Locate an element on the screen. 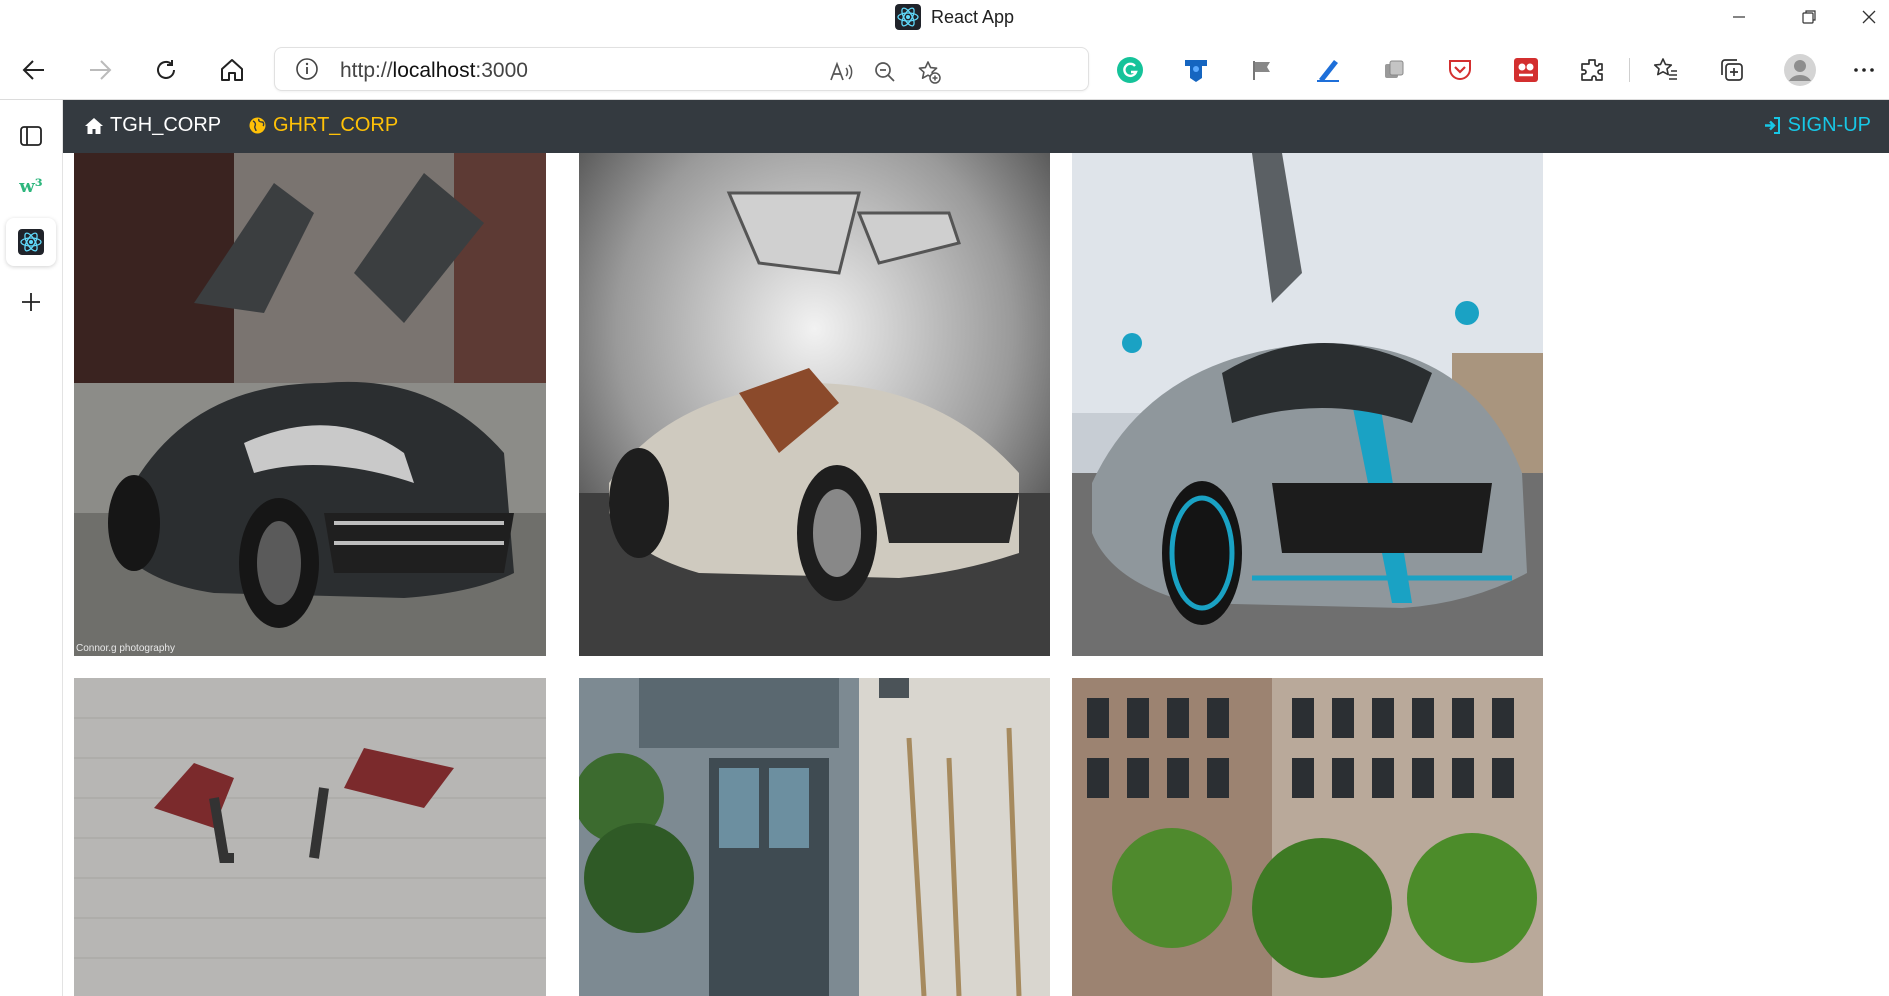 This screenshot has height=996, width=1889. tabs-icon is located at coordinates (31, 136).